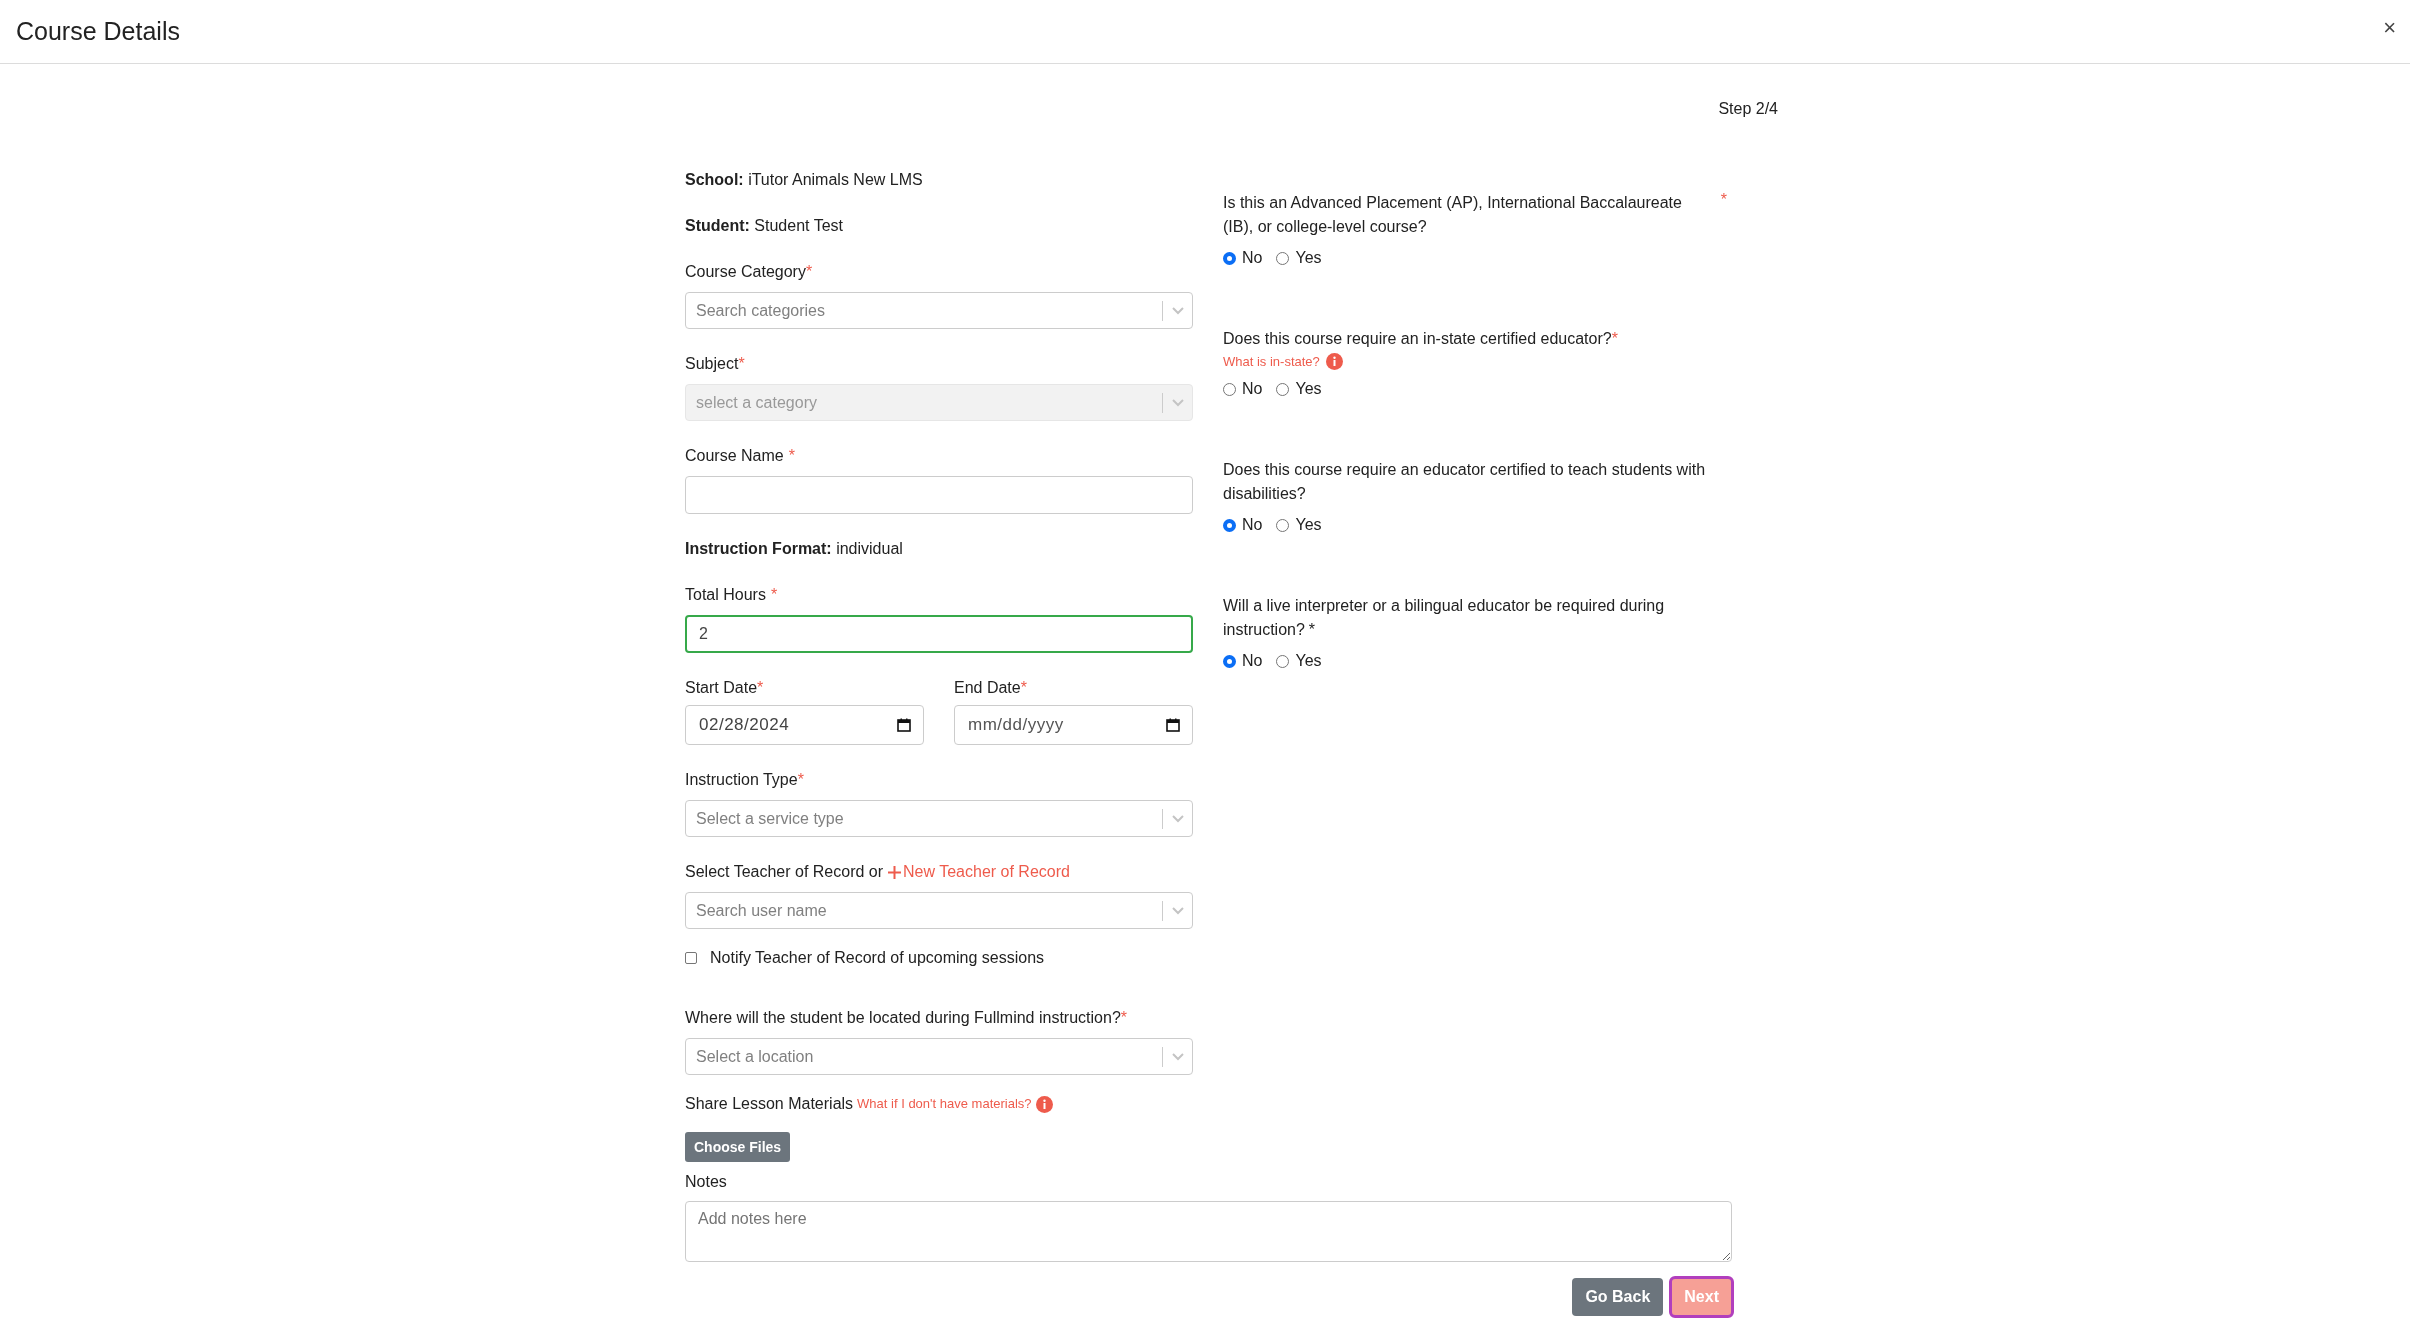  Describe the element at coordinates (939, 1056) in the screenshot. I see `dropdown: Select a location` at that location.